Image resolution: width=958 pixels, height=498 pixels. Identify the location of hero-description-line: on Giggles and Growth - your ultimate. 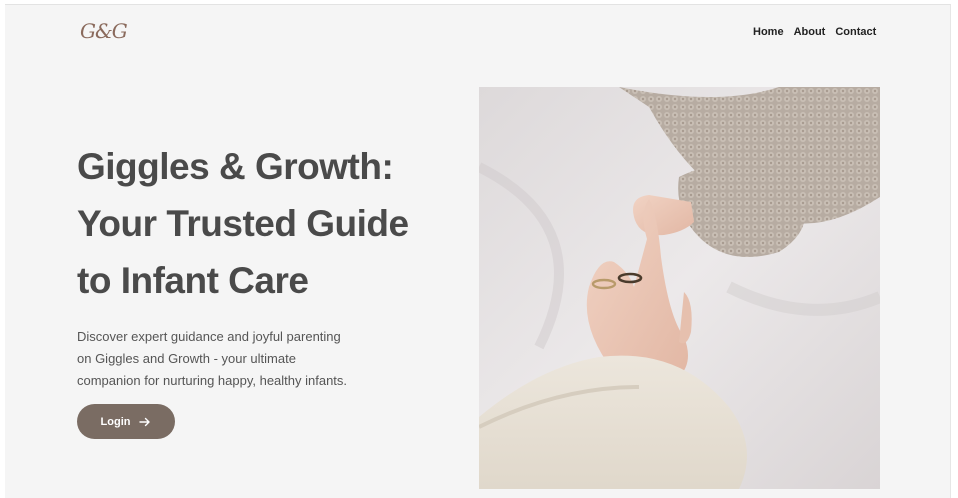
(186, 358).